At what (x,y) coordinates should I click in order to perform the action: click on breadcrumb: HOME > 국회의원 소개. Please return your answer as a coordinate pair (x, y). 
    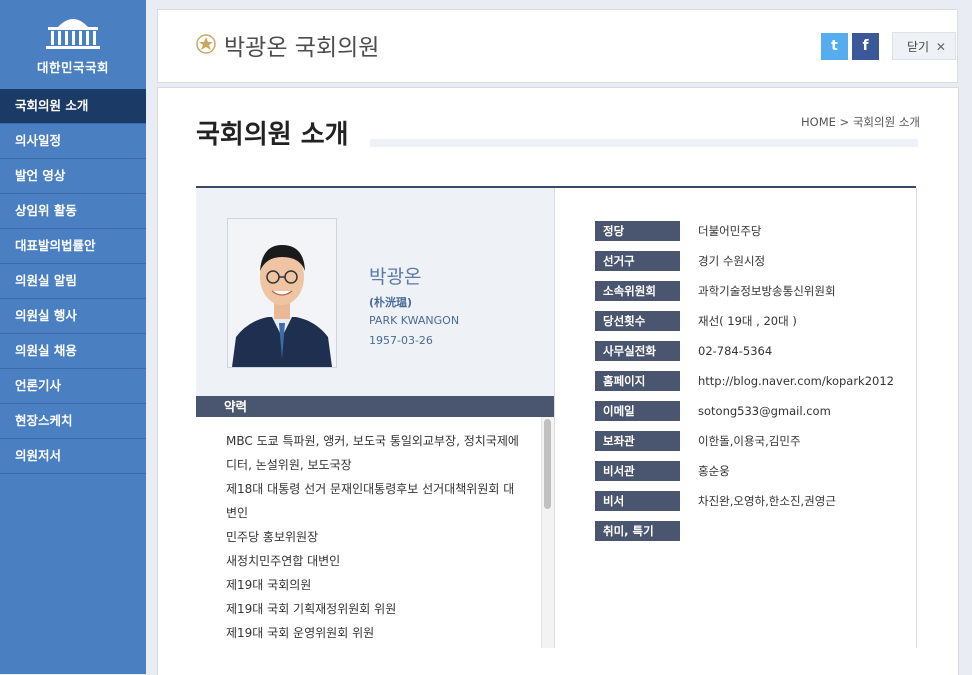
    Looking at the image, I should click on (860, 122).